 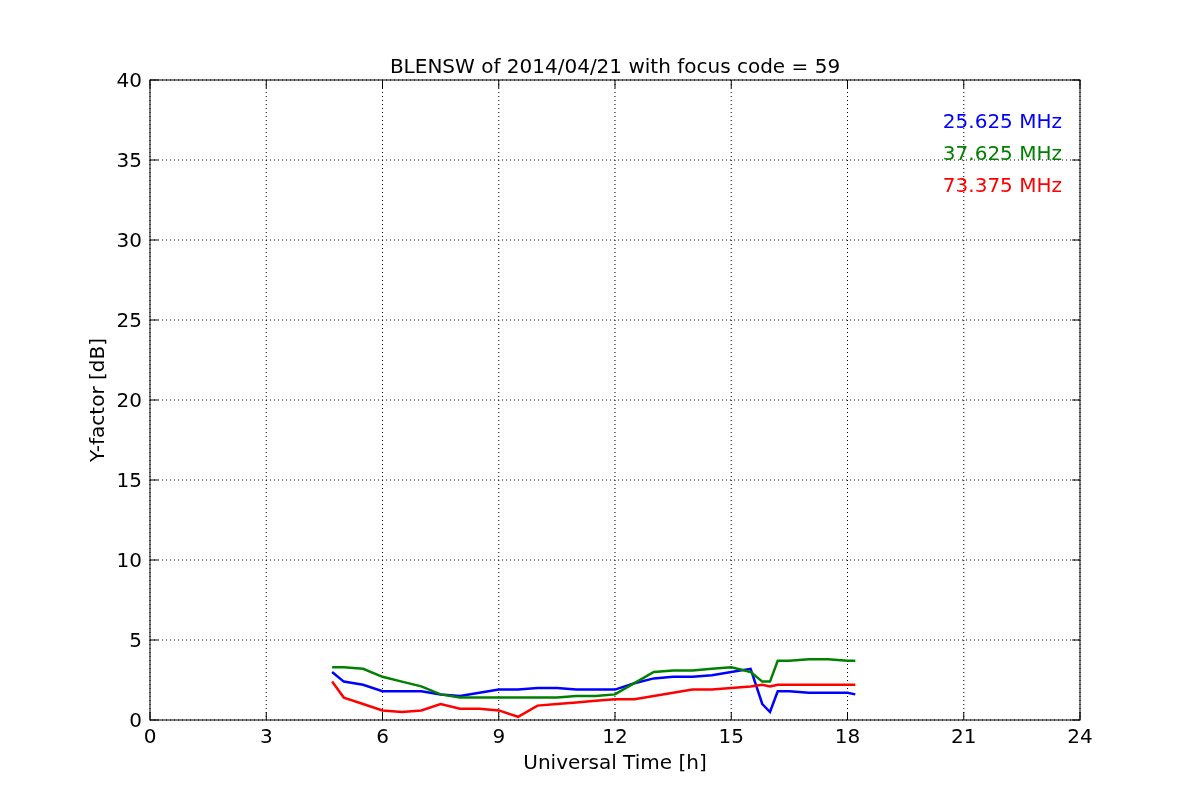 I want to click on y-tick-label: 30, so click(x=129, y=240).